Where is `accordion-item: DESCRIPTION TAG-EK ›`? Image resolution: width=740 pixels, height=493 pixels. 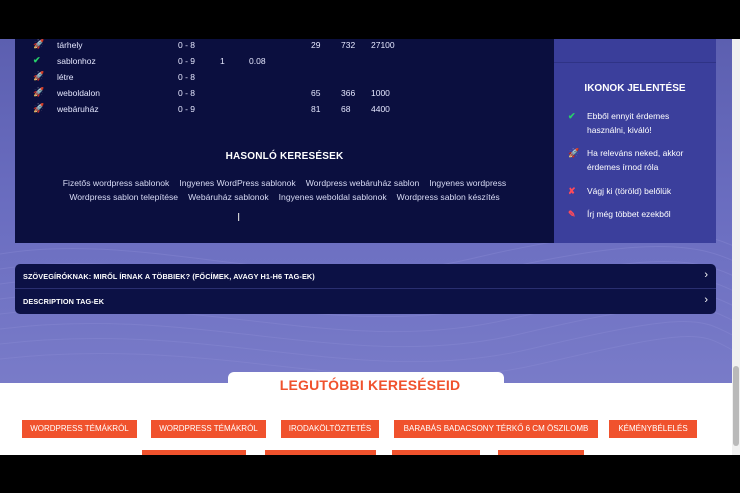
accordion-item: DESCRIPTION TAG-EK › is located at coordinates (365, 301).